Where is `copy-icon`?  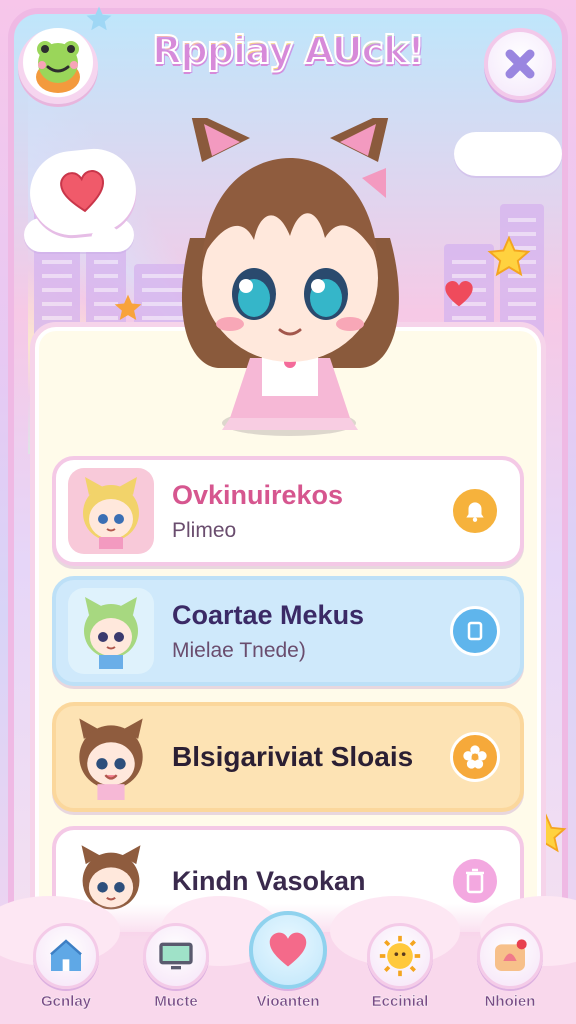 copy-icon is located at coordinates (475, 631).